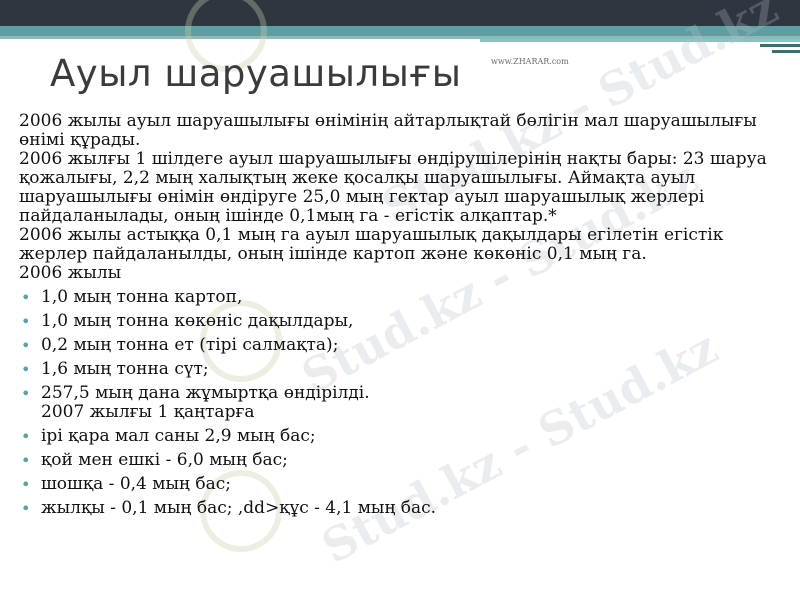 The width and height of the screenshot is (800, 600). I want to click on paragraph: 2006 жылы, so click(70, 273).